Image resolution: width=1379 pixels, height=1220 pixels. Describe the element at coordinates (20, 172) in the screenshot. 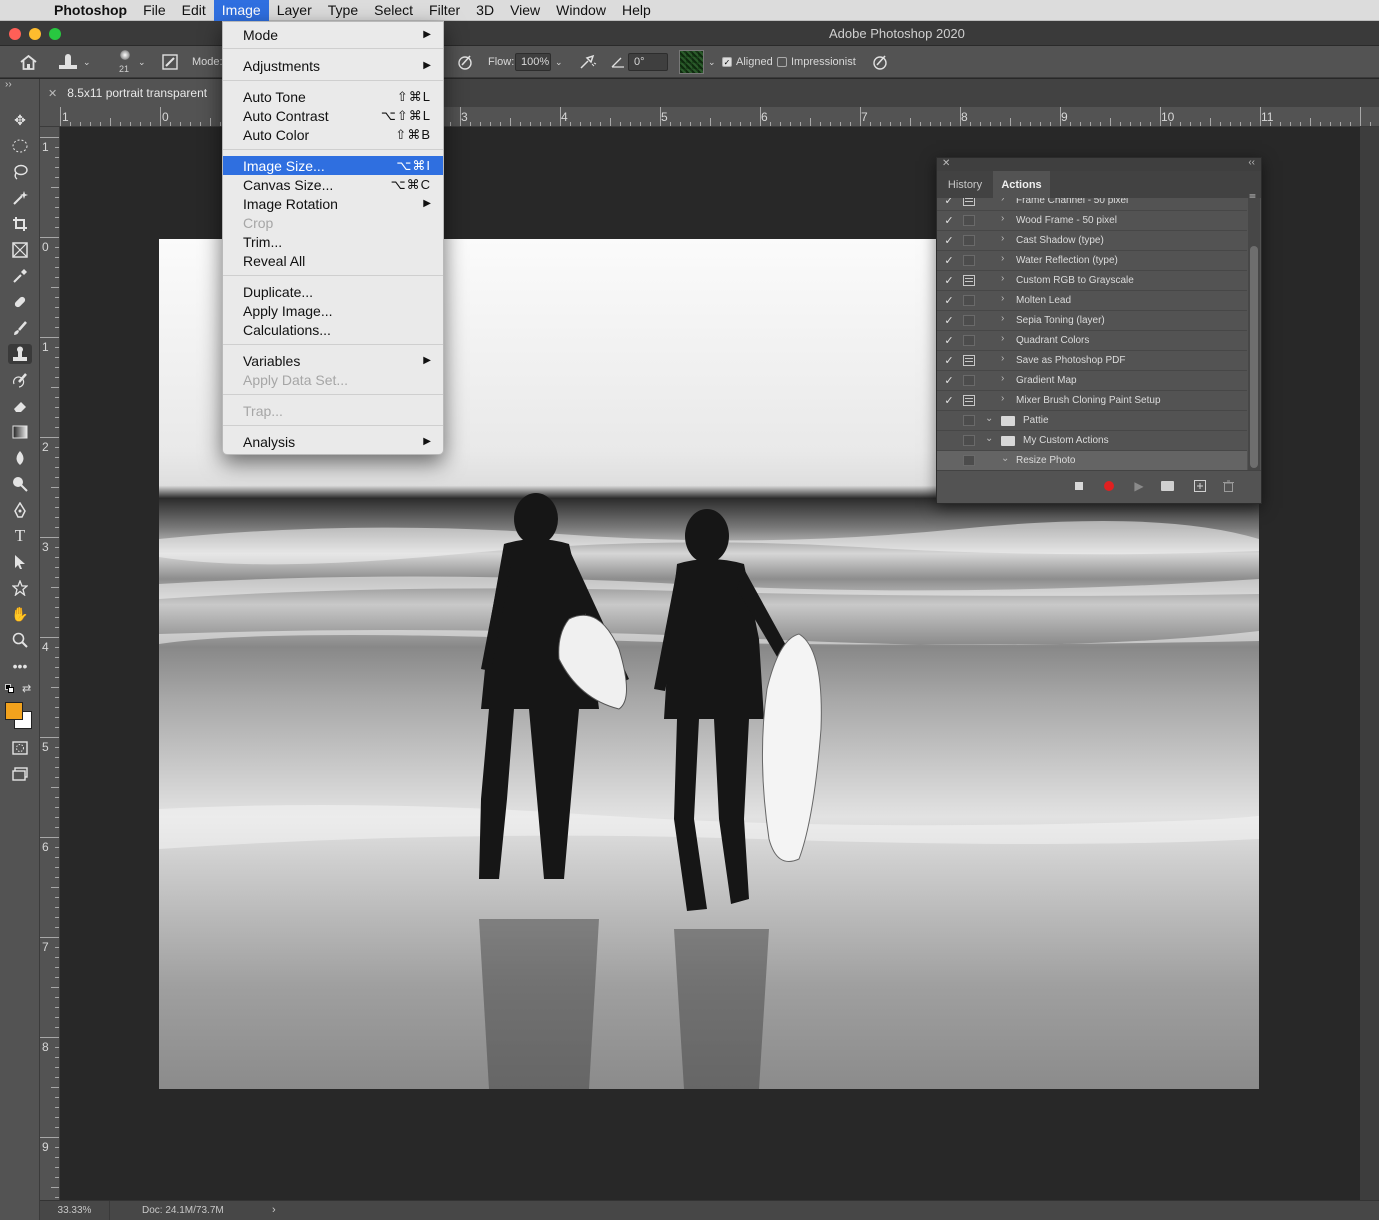

I see `lasso-tool-icon` at that location.